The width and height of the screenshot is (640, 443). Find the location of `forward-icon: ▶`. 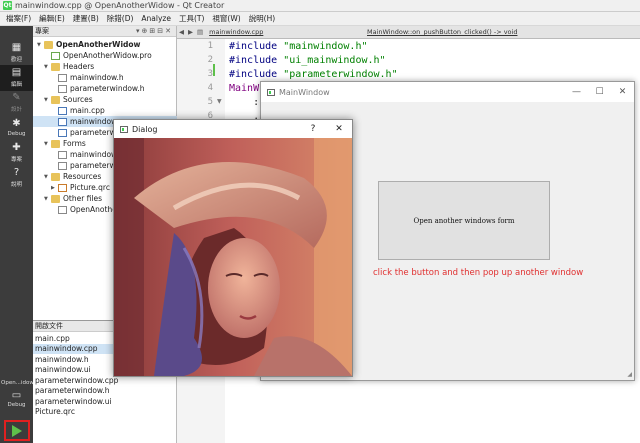

forward-icon: ▶ is located at coordinates (190, 32).